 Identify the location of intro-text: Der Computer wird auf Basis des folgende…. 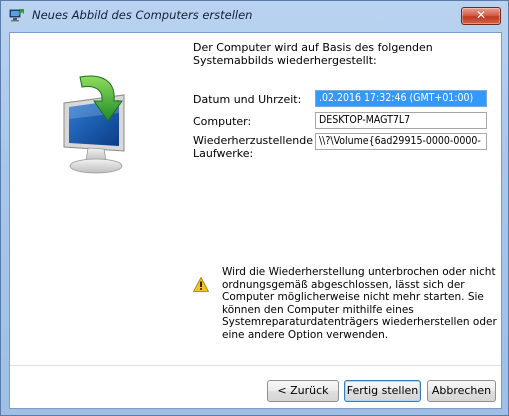
(313, 54).